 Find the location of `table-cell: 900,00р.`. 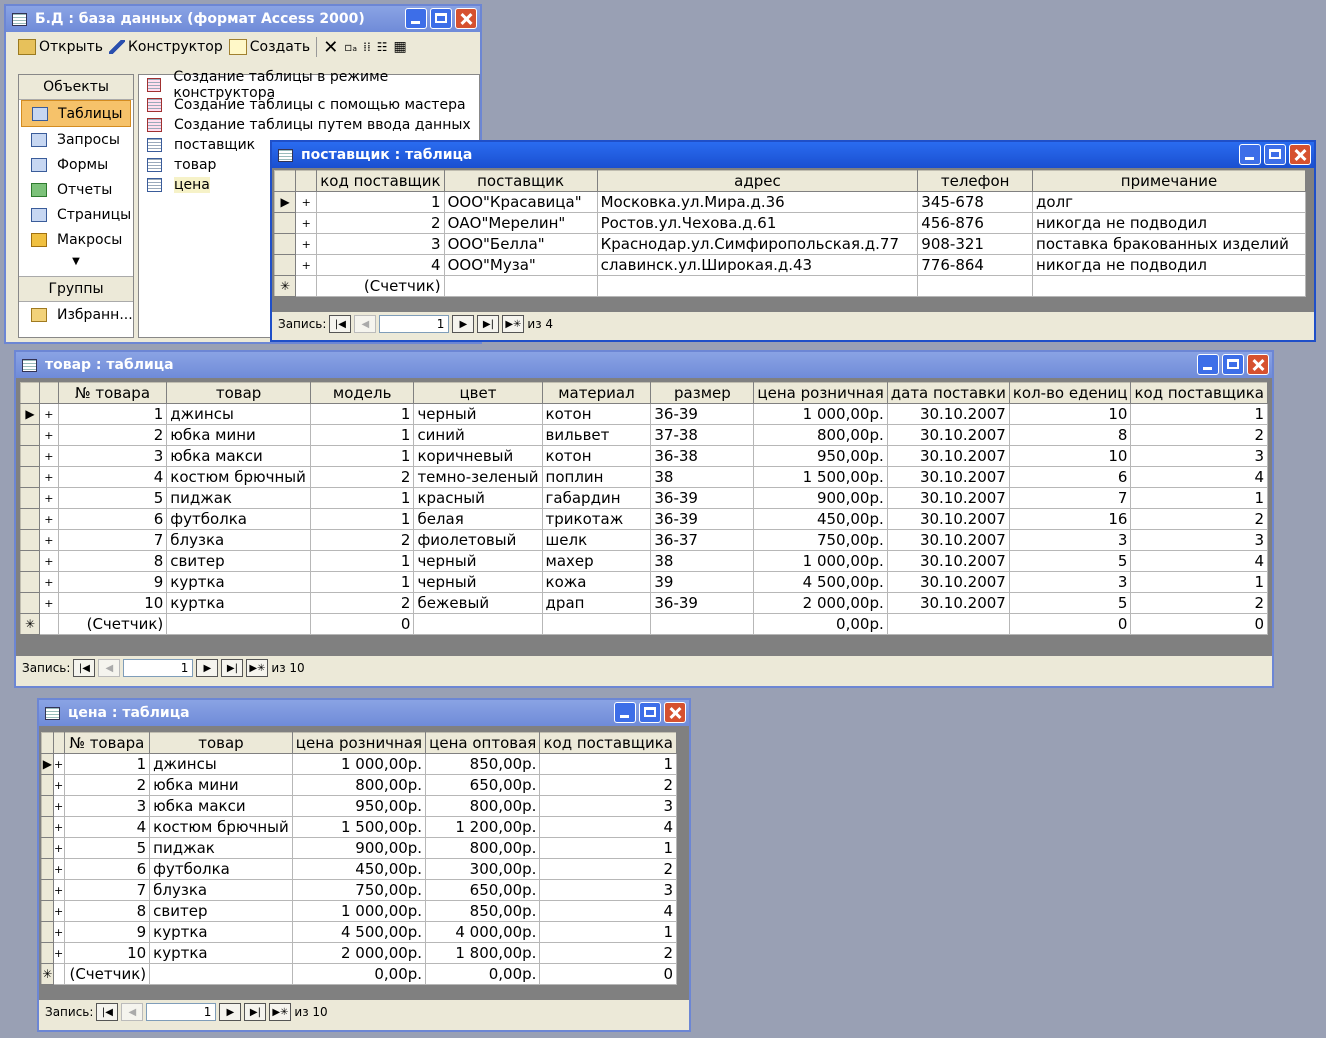

table-cell: 900,00р. is located at coordinates (820, 498).